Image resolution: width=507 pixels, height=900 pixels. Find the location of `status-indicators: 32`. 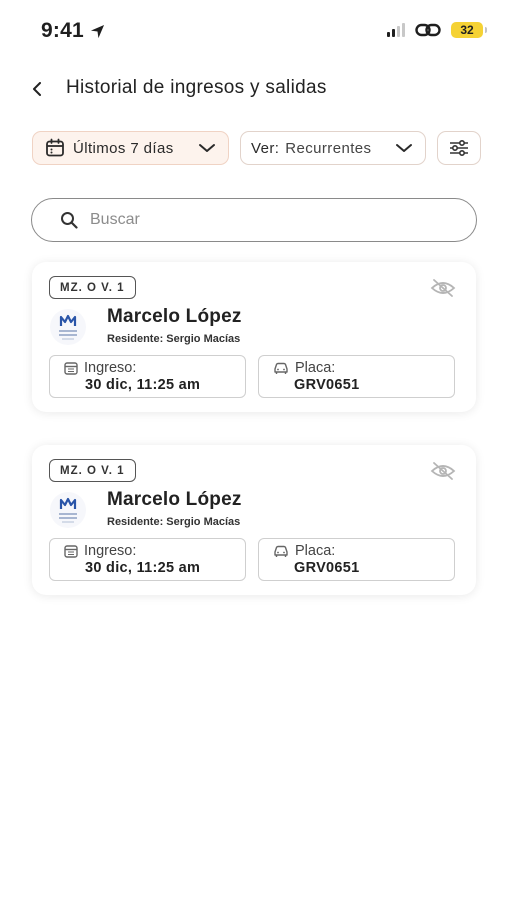

status-indicators: 32 is located at coordinates (437, 30).